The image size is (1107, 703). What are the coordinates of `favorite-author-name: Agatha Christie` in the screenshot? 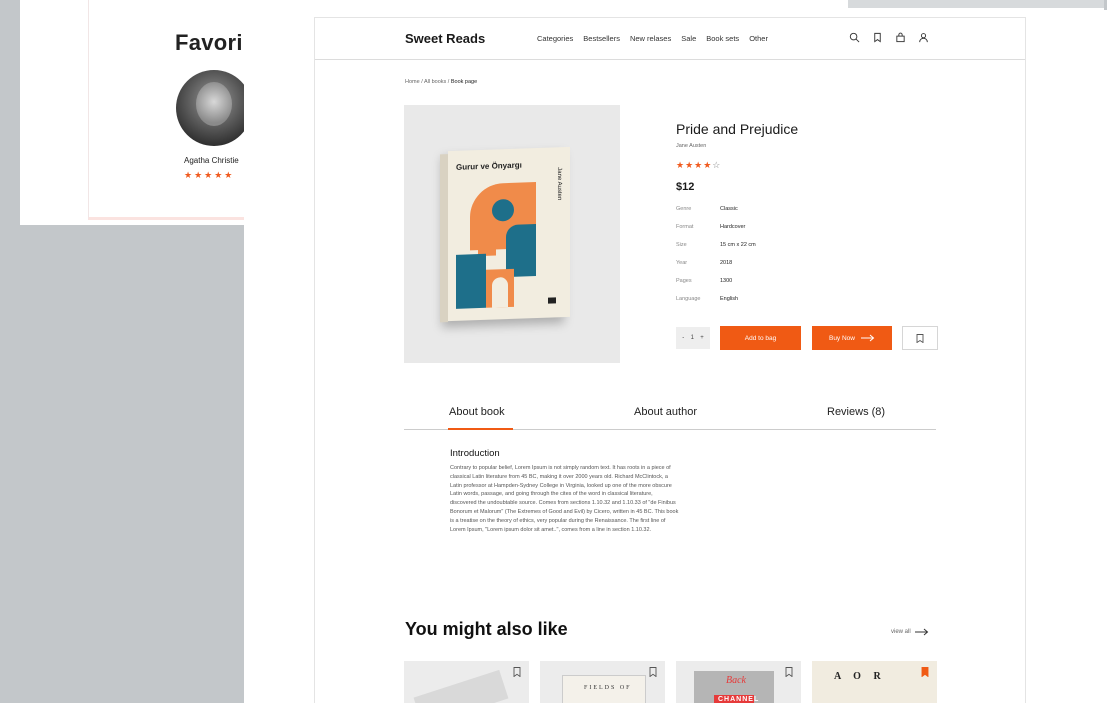 It's located at (211, 160).